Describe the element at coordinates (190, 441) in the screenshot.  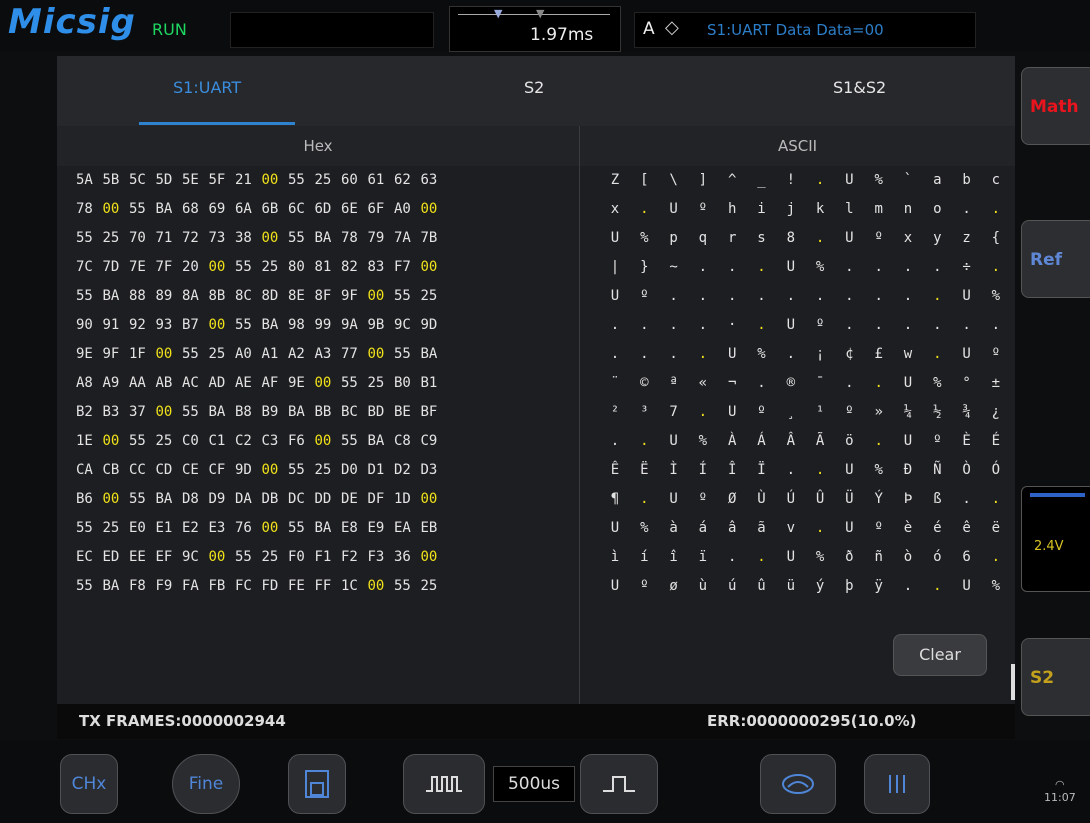
I see `hex-cell: C0` at that location.